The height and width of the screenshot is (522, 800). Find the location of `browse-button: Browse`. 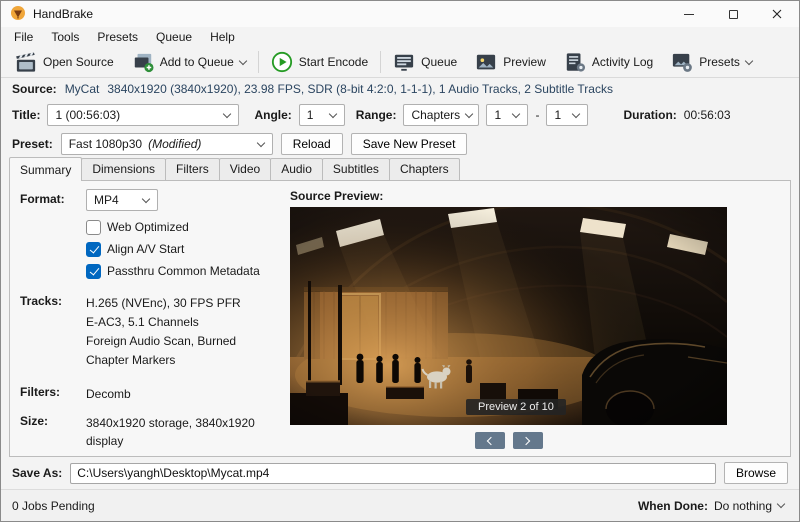

browse-button: Browse is located at coordinates (755, 473).